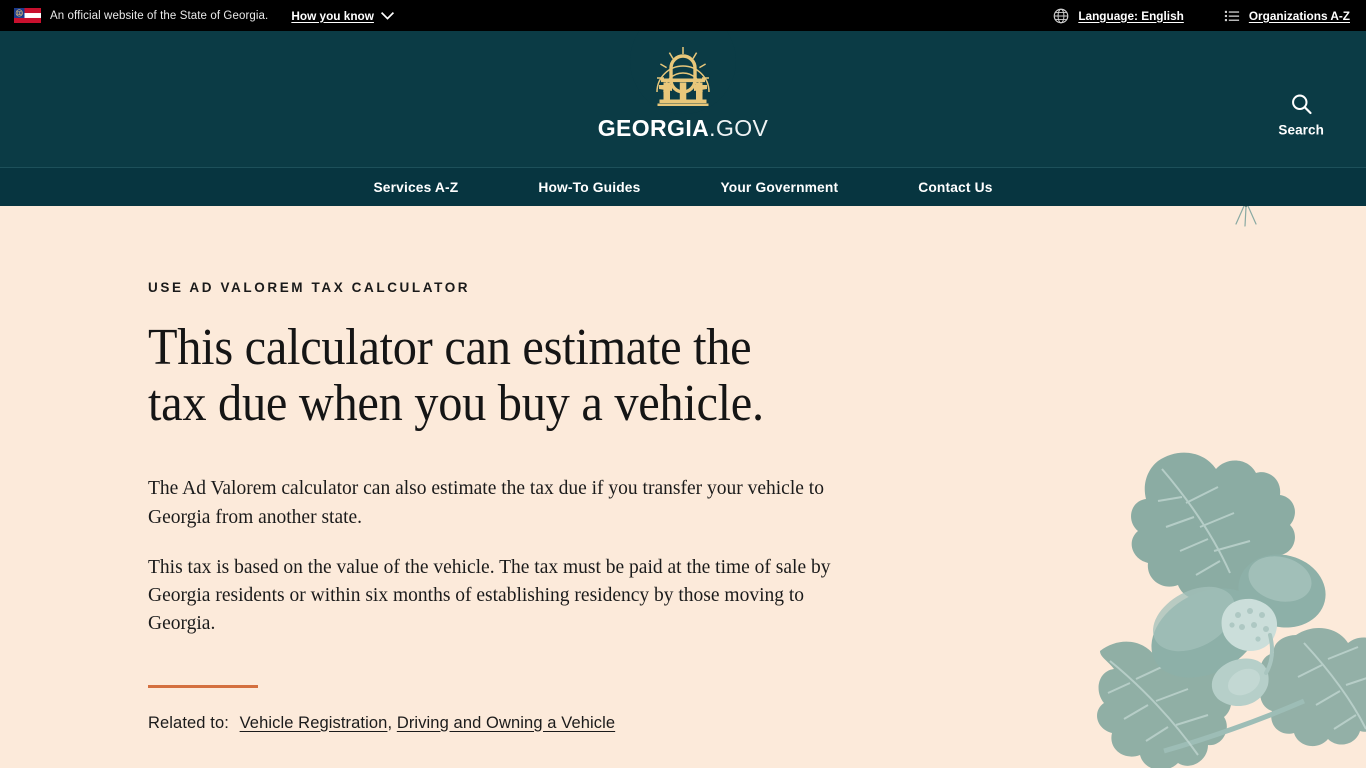 This screenshot has height=768, width=1366. What do you see at coordinates (1231, 15) in the screenshot?
I see `list-icon` at bounding box center [1231, 15].